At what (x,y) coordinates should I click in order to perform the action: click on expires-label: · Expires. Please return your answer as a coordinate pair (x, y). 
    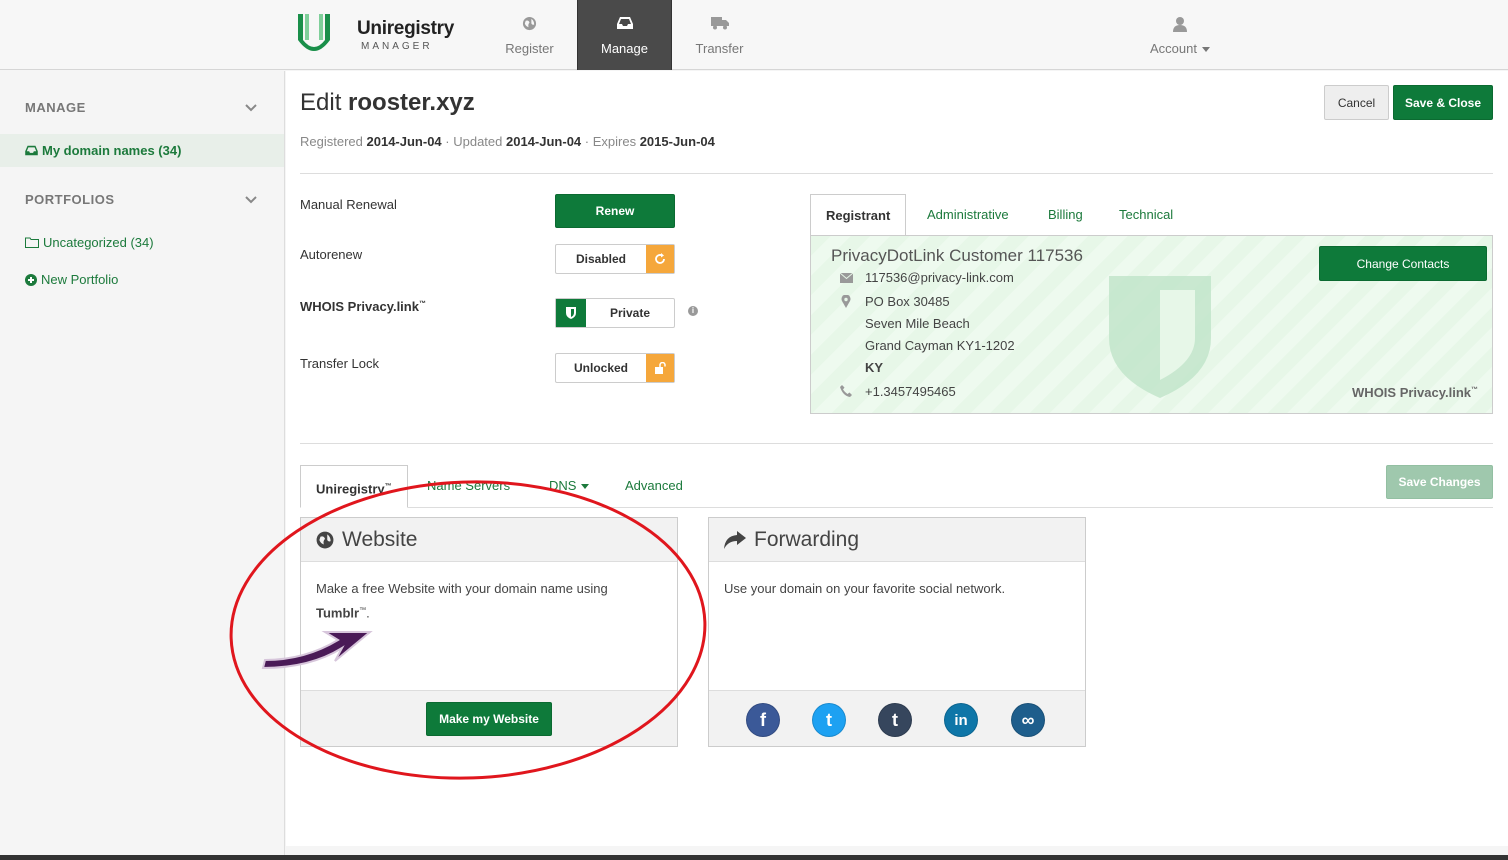
    Looking at the image, I should click on (610, 141).